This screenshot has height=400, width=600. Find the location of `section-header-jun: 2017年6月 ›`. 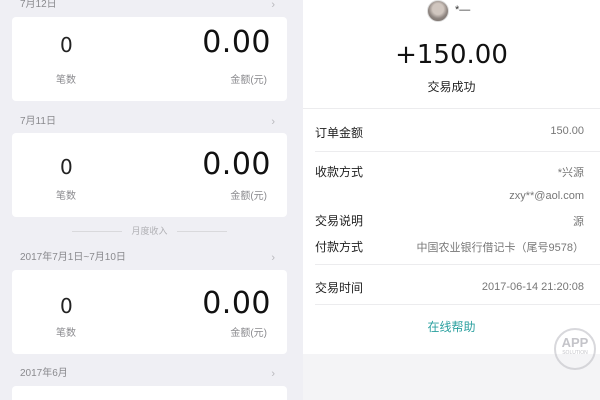

section-header-jun: 2017年6月 › is located at coordinates (149, 374).